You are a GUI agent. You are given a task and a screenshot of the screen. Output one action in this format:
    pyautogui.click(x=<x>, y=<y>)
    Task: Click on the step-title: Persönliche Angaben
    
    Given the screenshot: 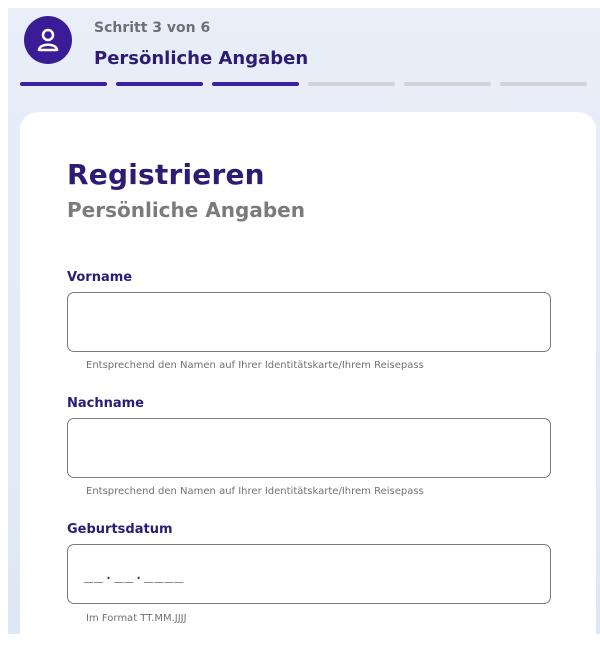 What is the action you would take?
    pyautogui.click(x=201, y=58)
    